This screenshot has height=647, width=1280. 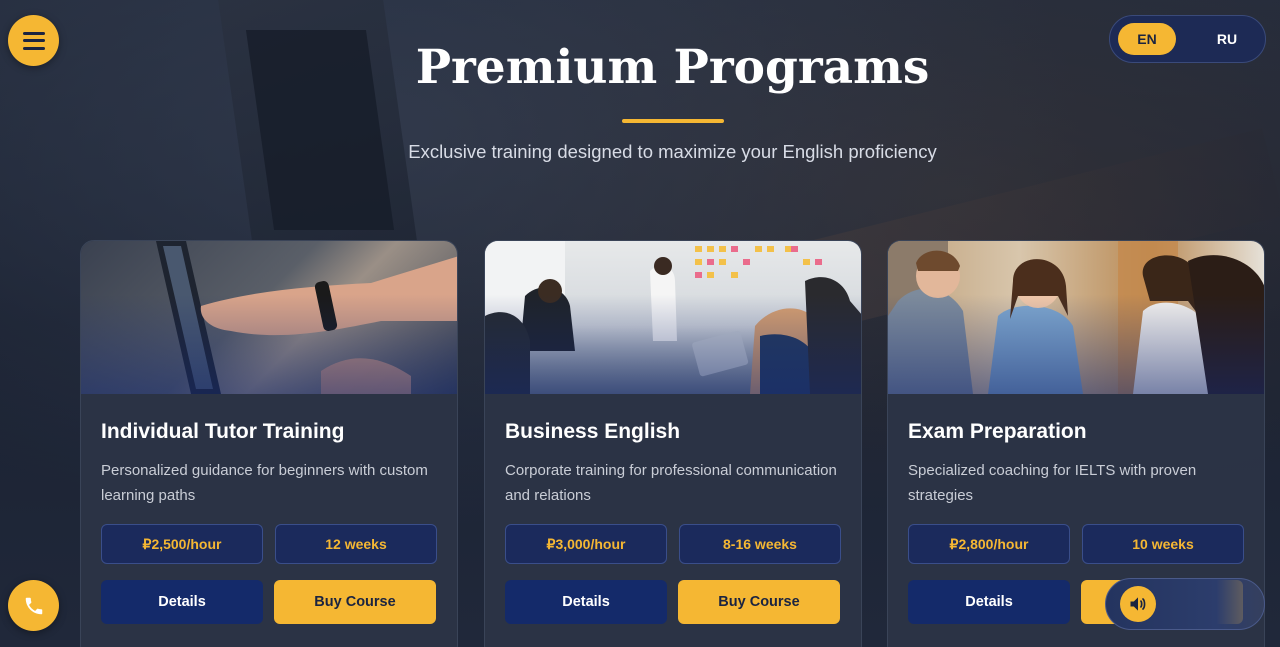 I want to click on program-image-tutor, so click(x=269, y=317).